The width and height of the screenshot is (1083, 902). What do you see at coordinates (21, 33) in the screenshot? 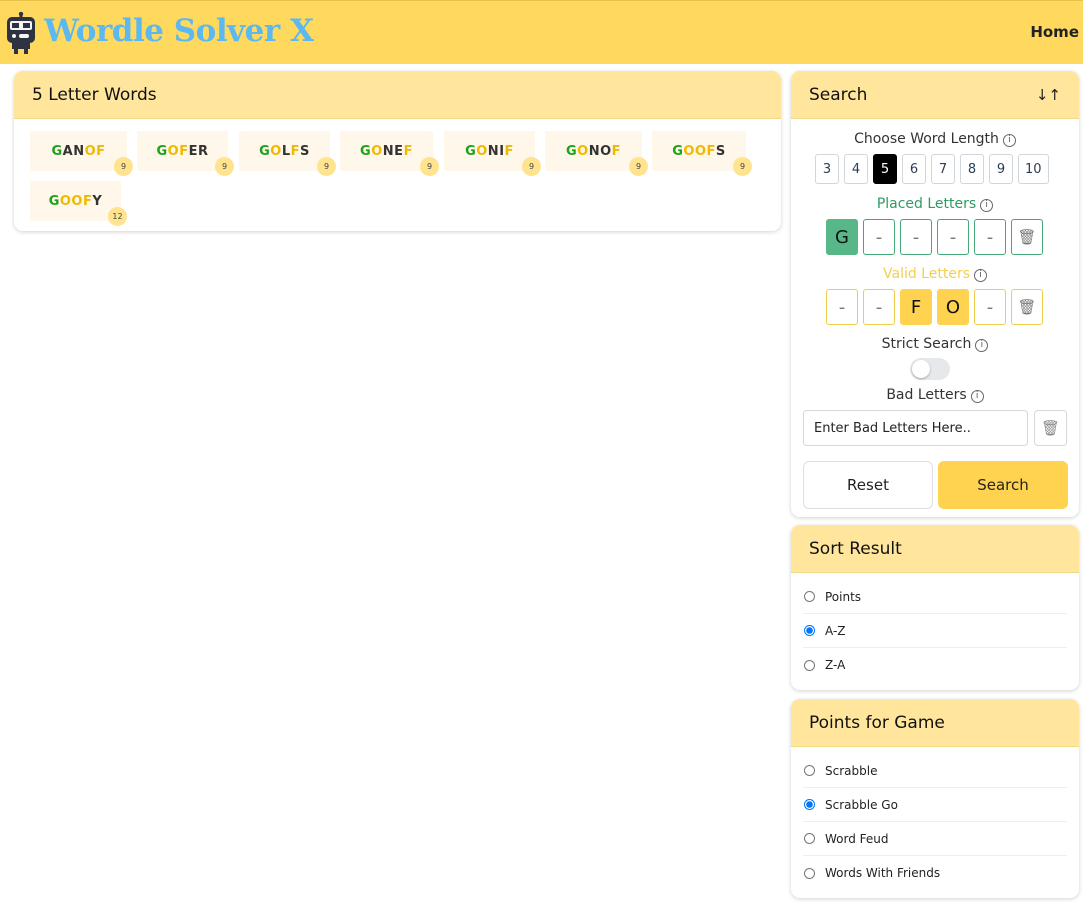
I see `robot-logo-icon` at bounding box center [21, 33].